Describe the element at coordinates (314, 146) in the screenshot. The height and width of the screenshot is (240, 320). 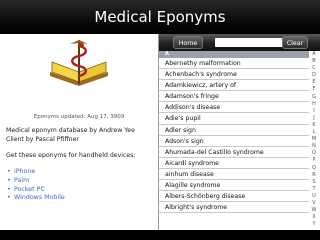
I see `index-letter: N` at that location.